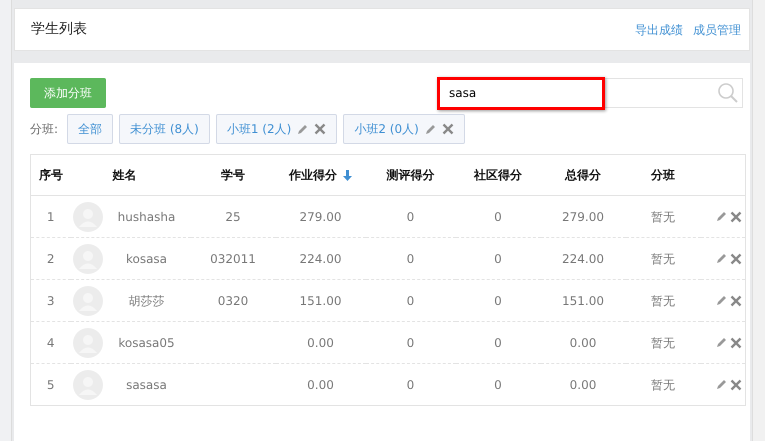 The width and height of the screenshot is (765, 441). Describe the element at coordinates (44, 129) in the screenshot. I see `filter-label: 分班:` at that location.